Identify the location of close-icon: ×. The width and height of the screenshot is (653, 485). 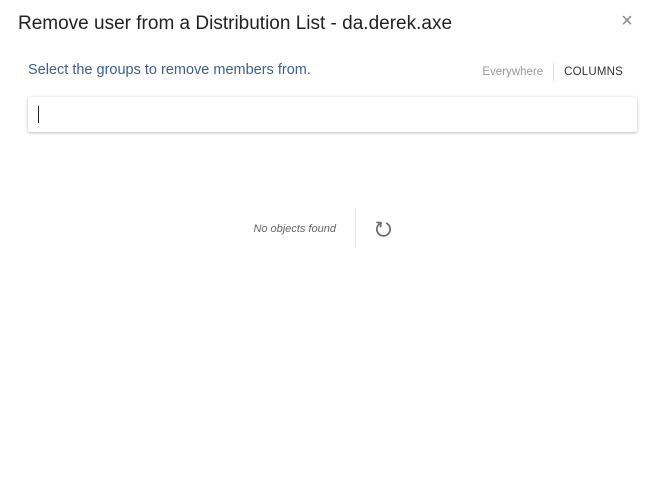
(627, 21).